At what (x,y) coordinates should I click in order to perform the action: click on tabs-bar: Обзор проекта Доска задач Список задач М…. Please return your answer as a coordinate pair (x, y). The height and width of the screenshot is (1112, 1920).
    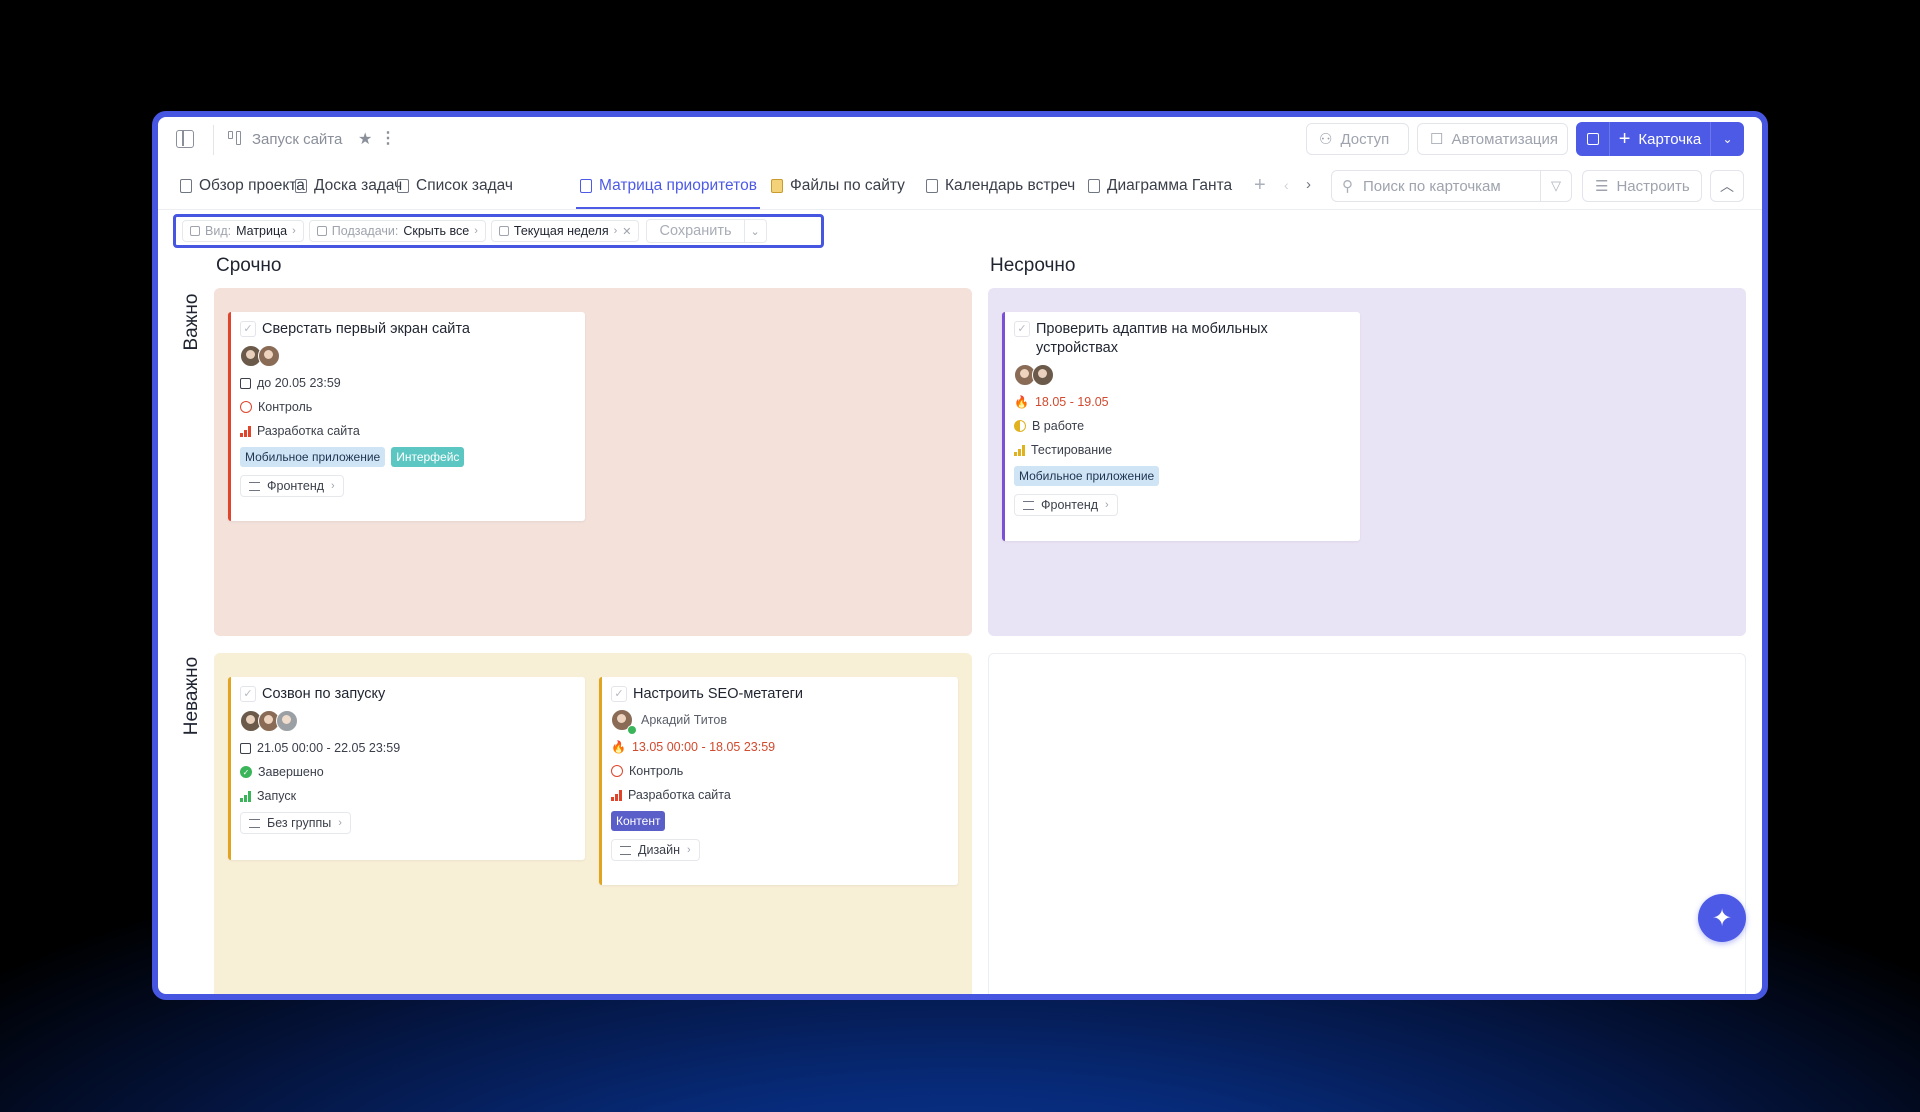
    Looking at the image, I should click on (960, 187).